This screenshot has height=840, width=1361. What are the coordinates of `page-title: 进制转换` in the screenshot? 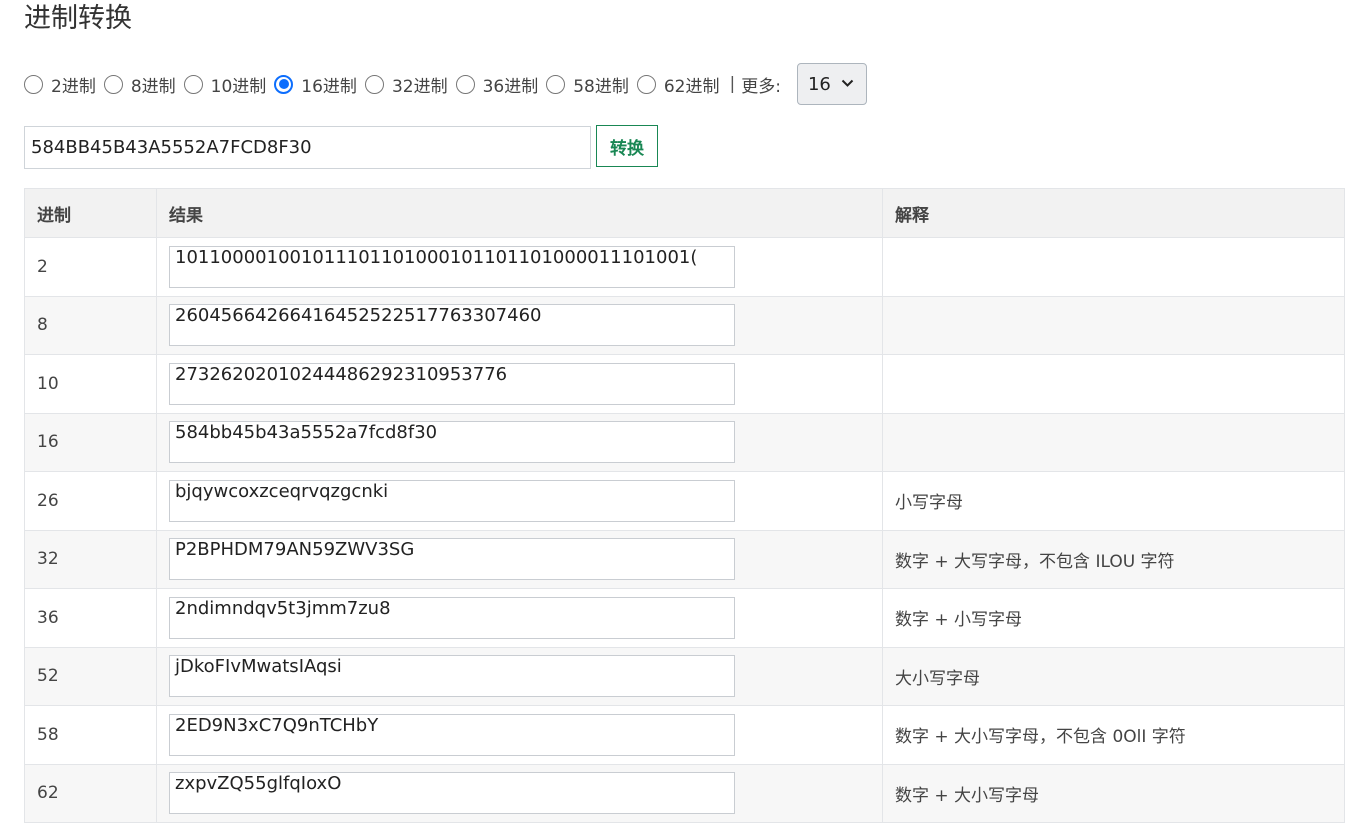 It's located at (78, 18).